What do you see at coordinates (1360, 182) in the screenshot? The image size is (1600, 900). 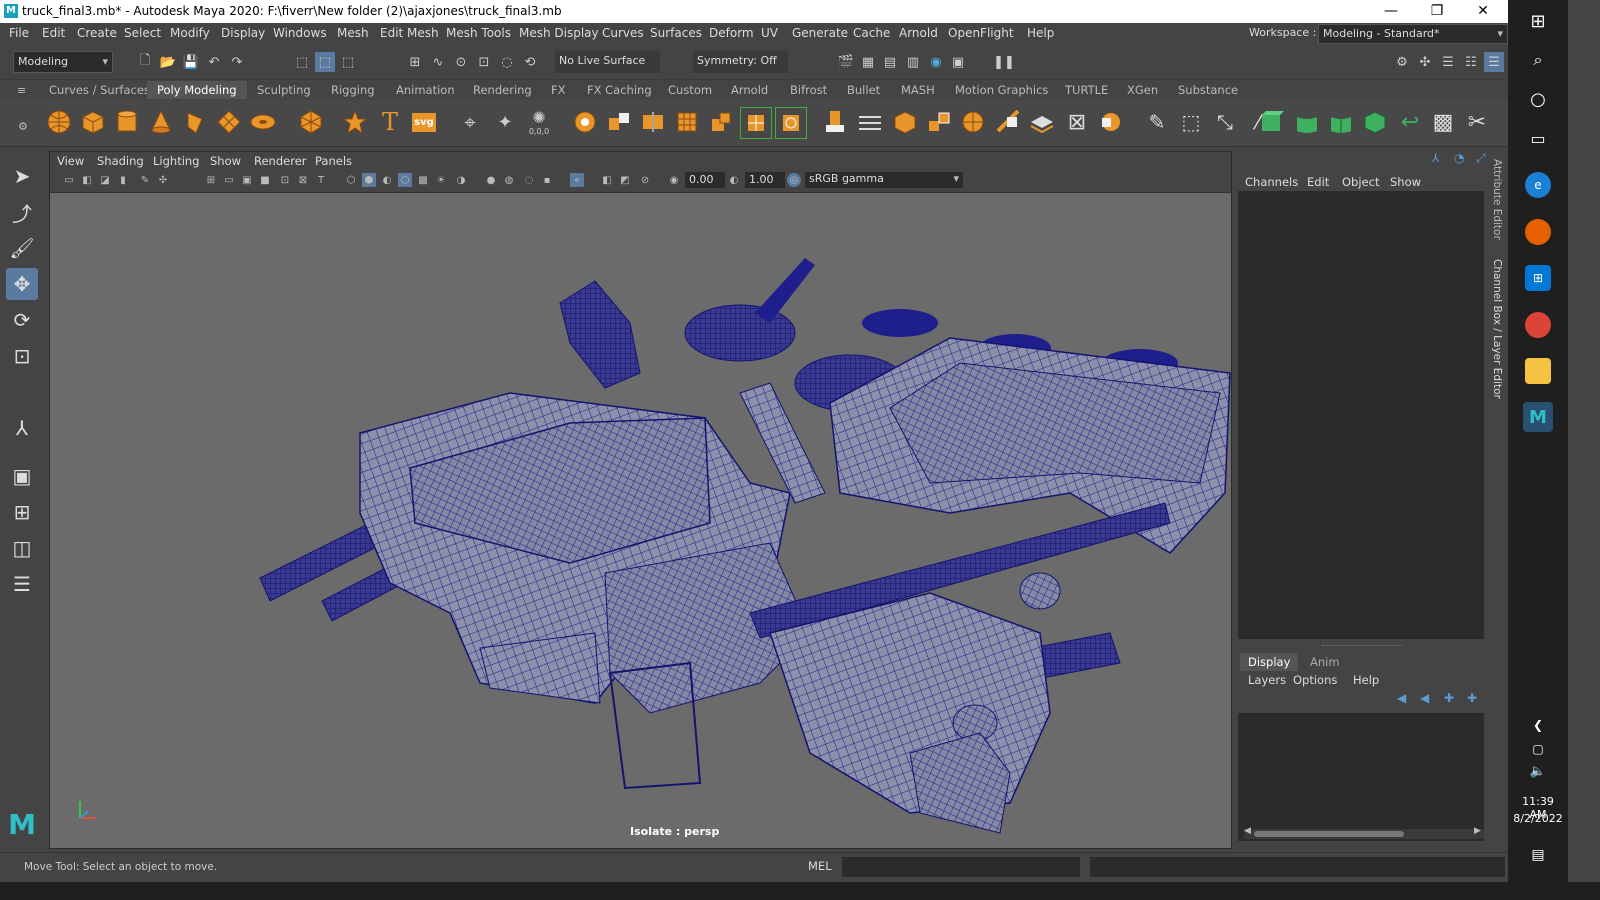 I see `channels-object-menu: Object` at bounding box center [1360, 182].